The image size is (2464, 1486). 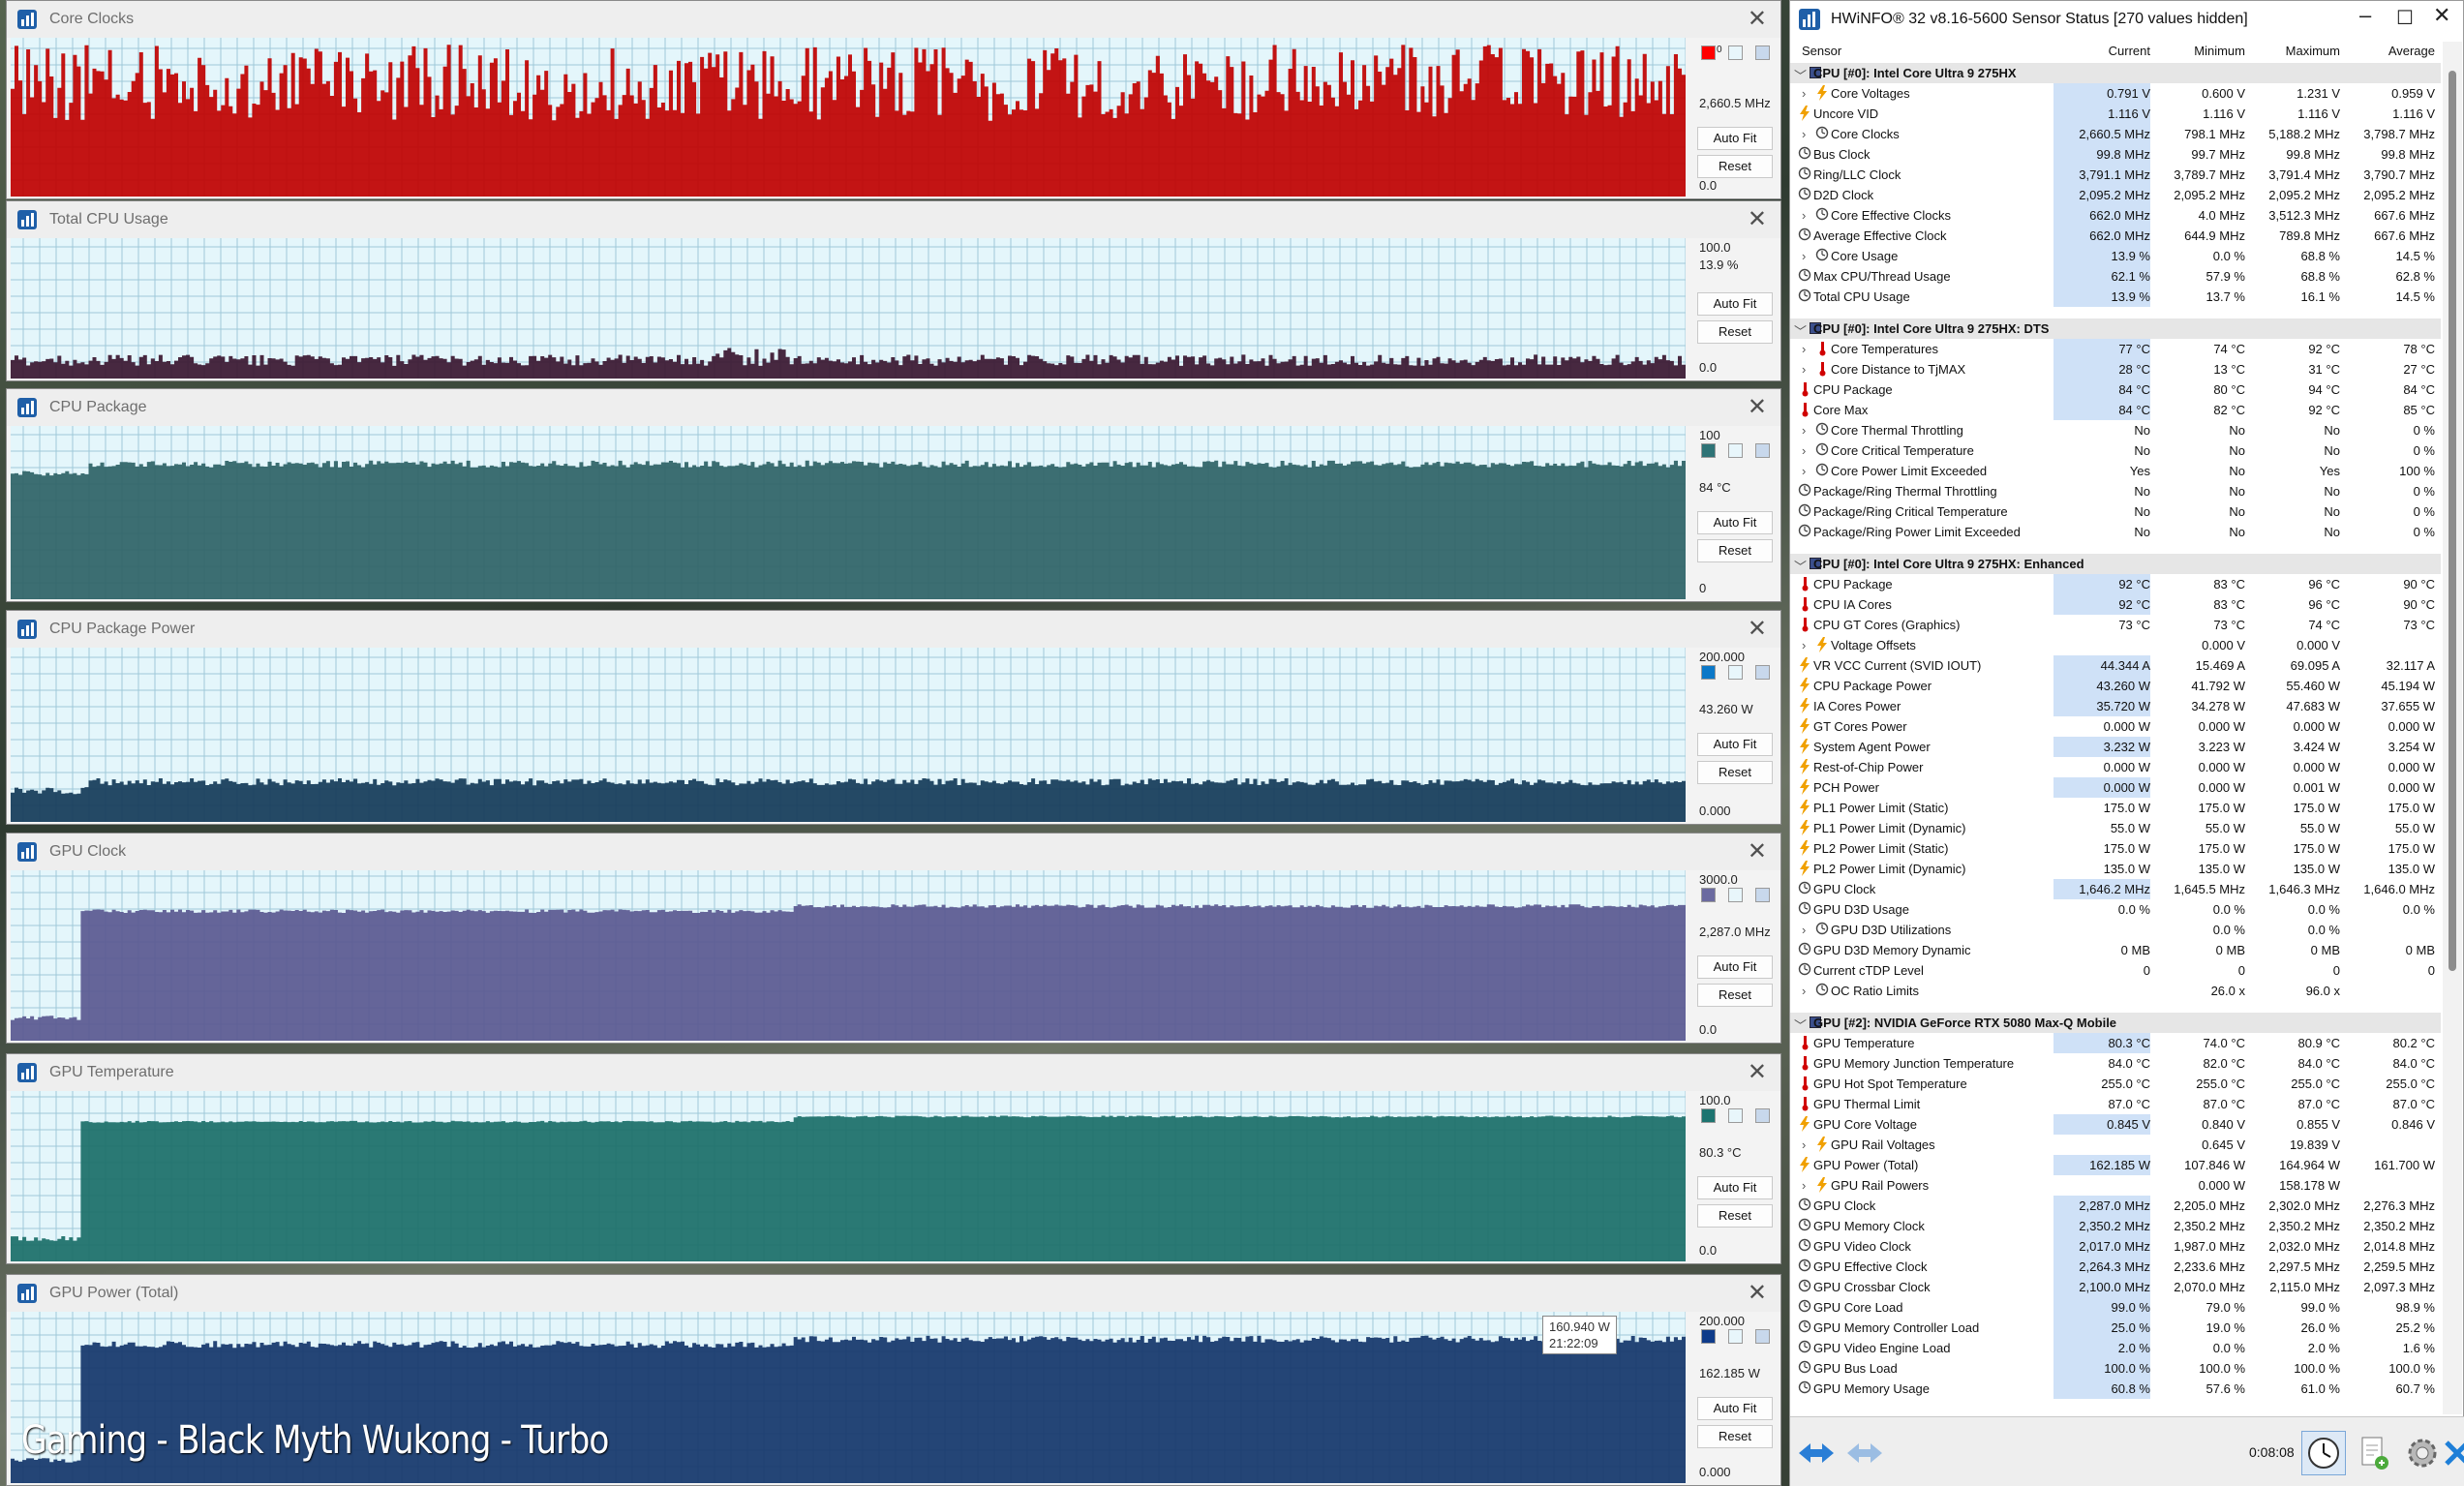 What do you see at coordinates (894, 100) in the screenshot?
I see `graph-window-g0: Core Clocks ✕ 0 2,660.5 MHz Auto Fit Reset 0.0` at bounding box center [894, 100].